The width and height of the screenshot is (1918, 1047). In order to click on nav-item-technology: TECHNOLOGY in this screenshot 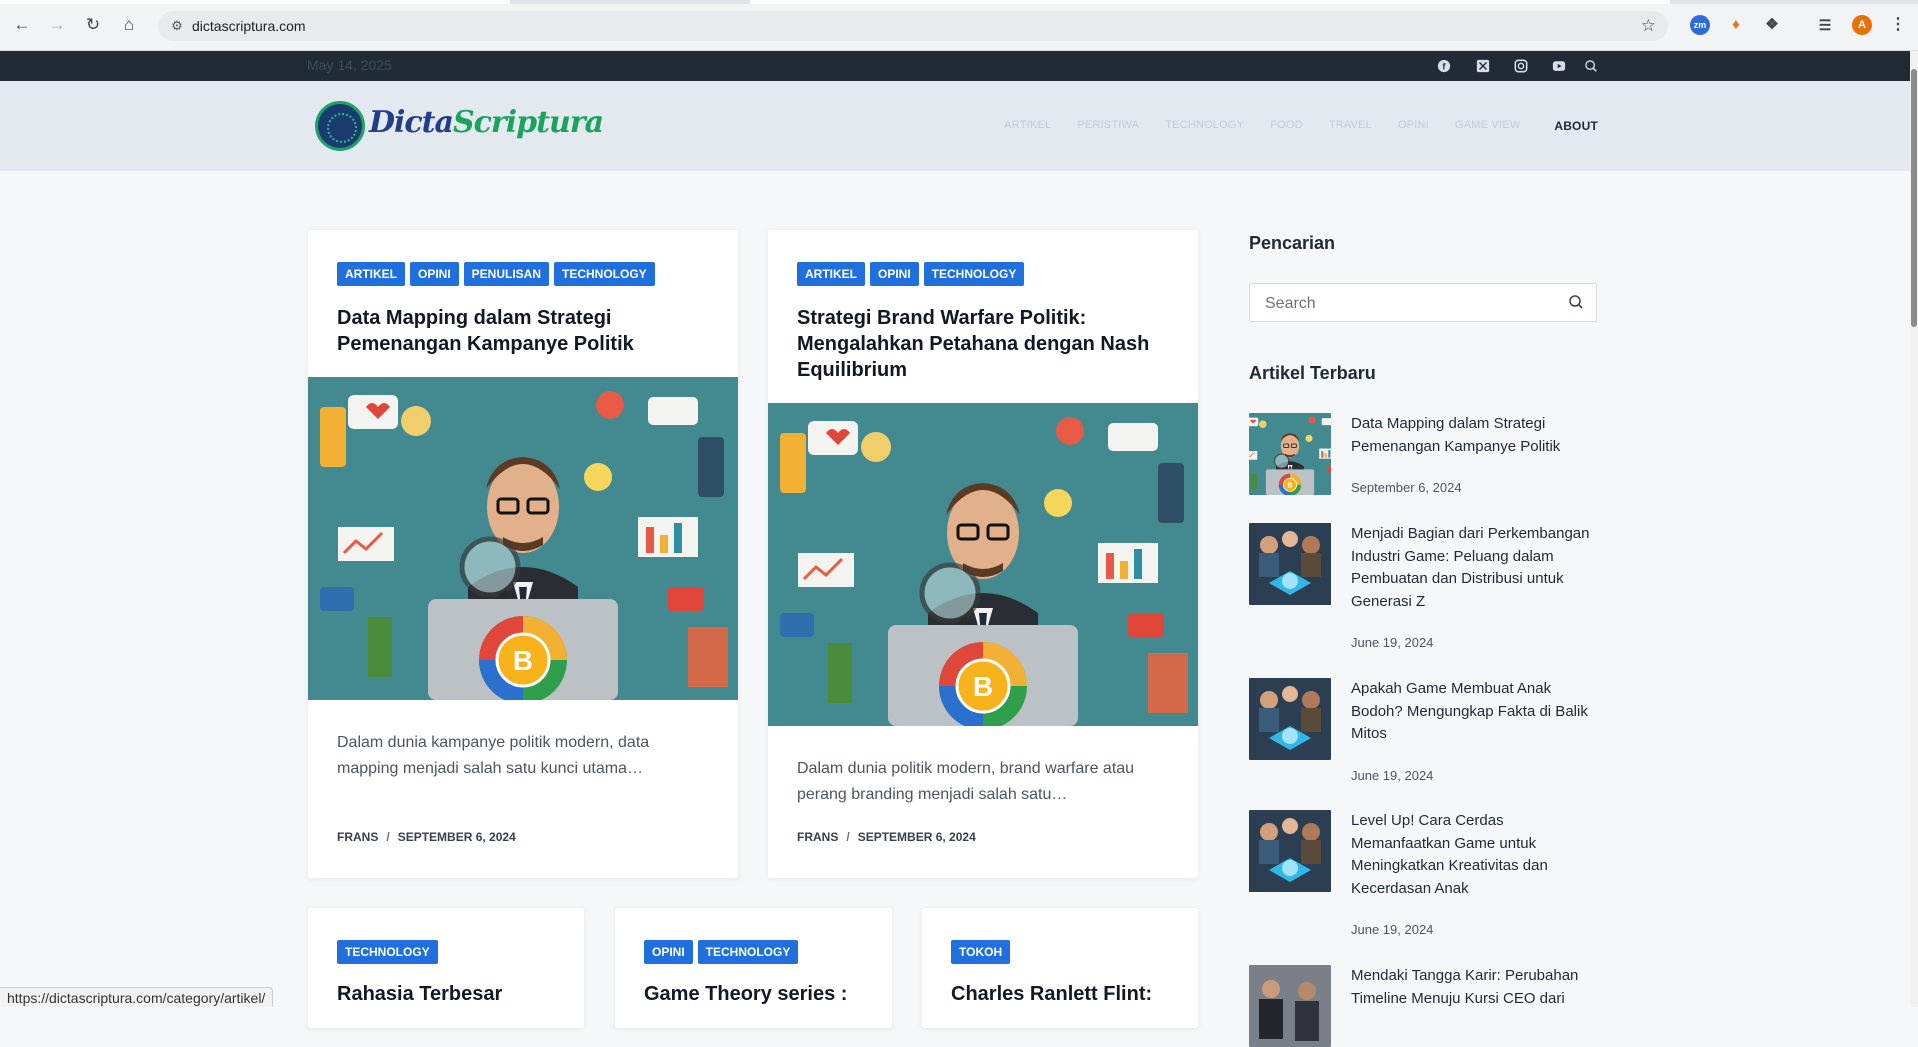, I will do `click(1204, 126)`.